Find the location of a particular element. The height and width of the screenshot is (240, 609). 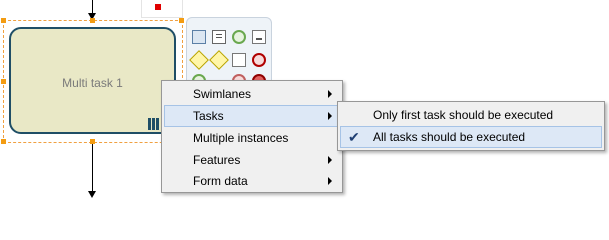

menu-item-multiple-instances: Multiple instances is located at coordinates (252, 138).